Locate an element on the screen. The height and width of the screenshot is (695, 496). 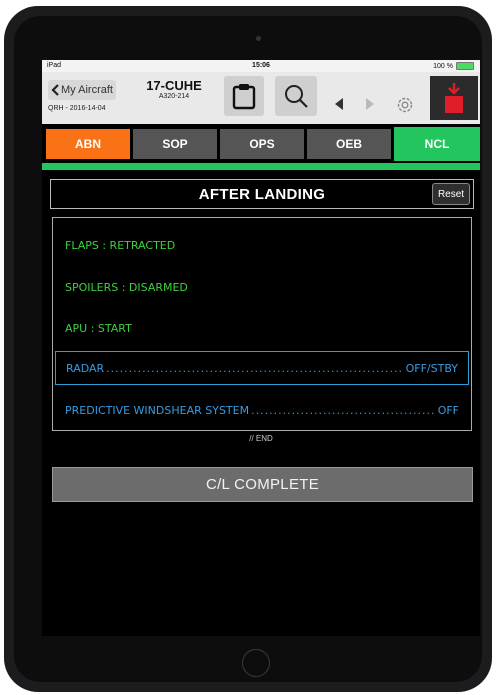
previous-button is located at coordinates (339, 104).